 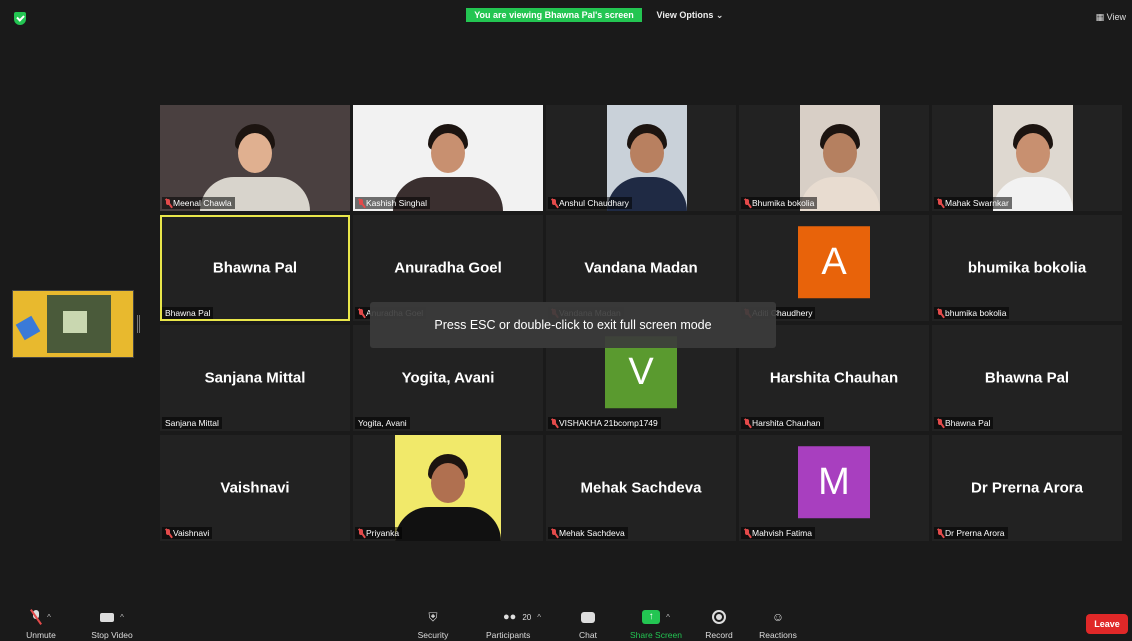 I want to click on security-button: ⛨ Security, so click(x=433, y=624).